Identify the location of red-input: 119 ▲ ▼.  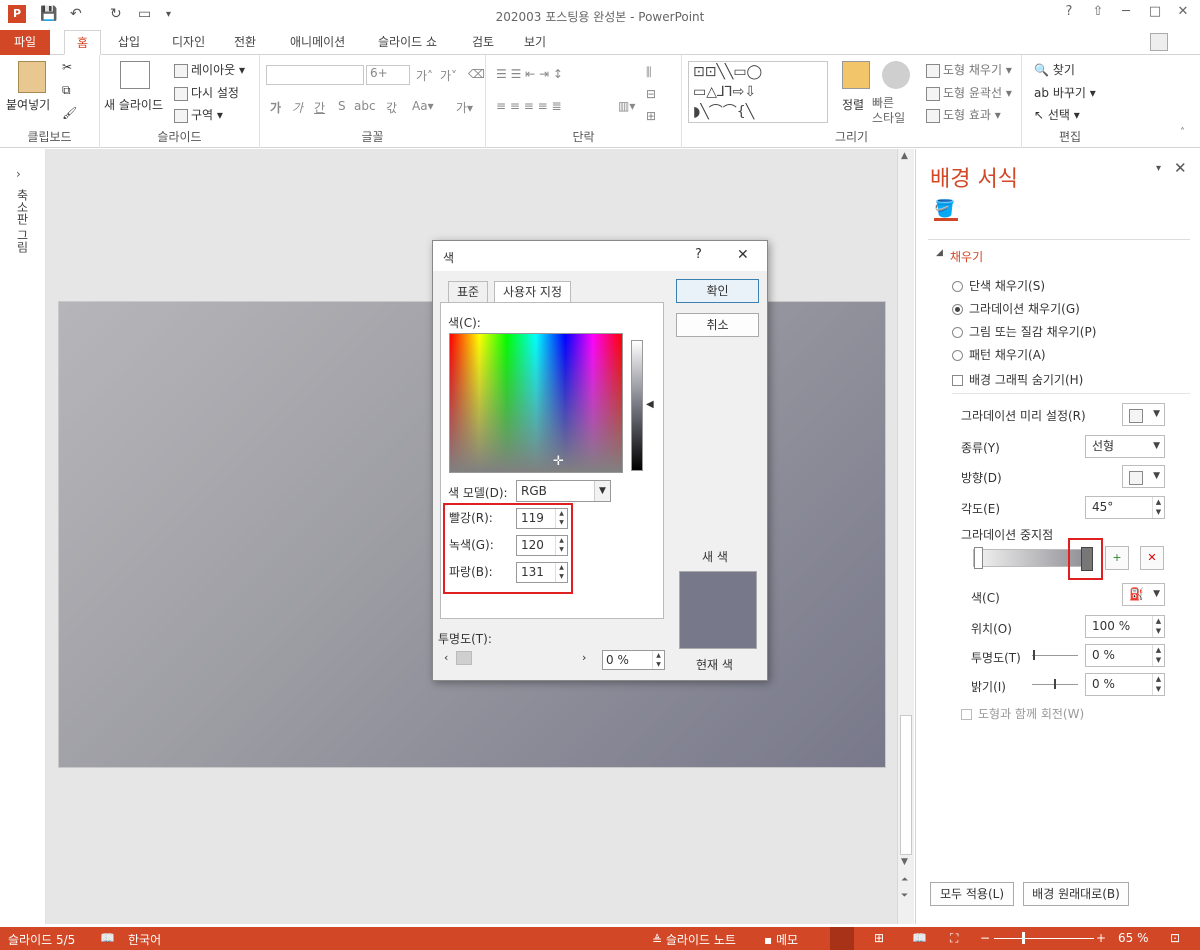
(542, 518).